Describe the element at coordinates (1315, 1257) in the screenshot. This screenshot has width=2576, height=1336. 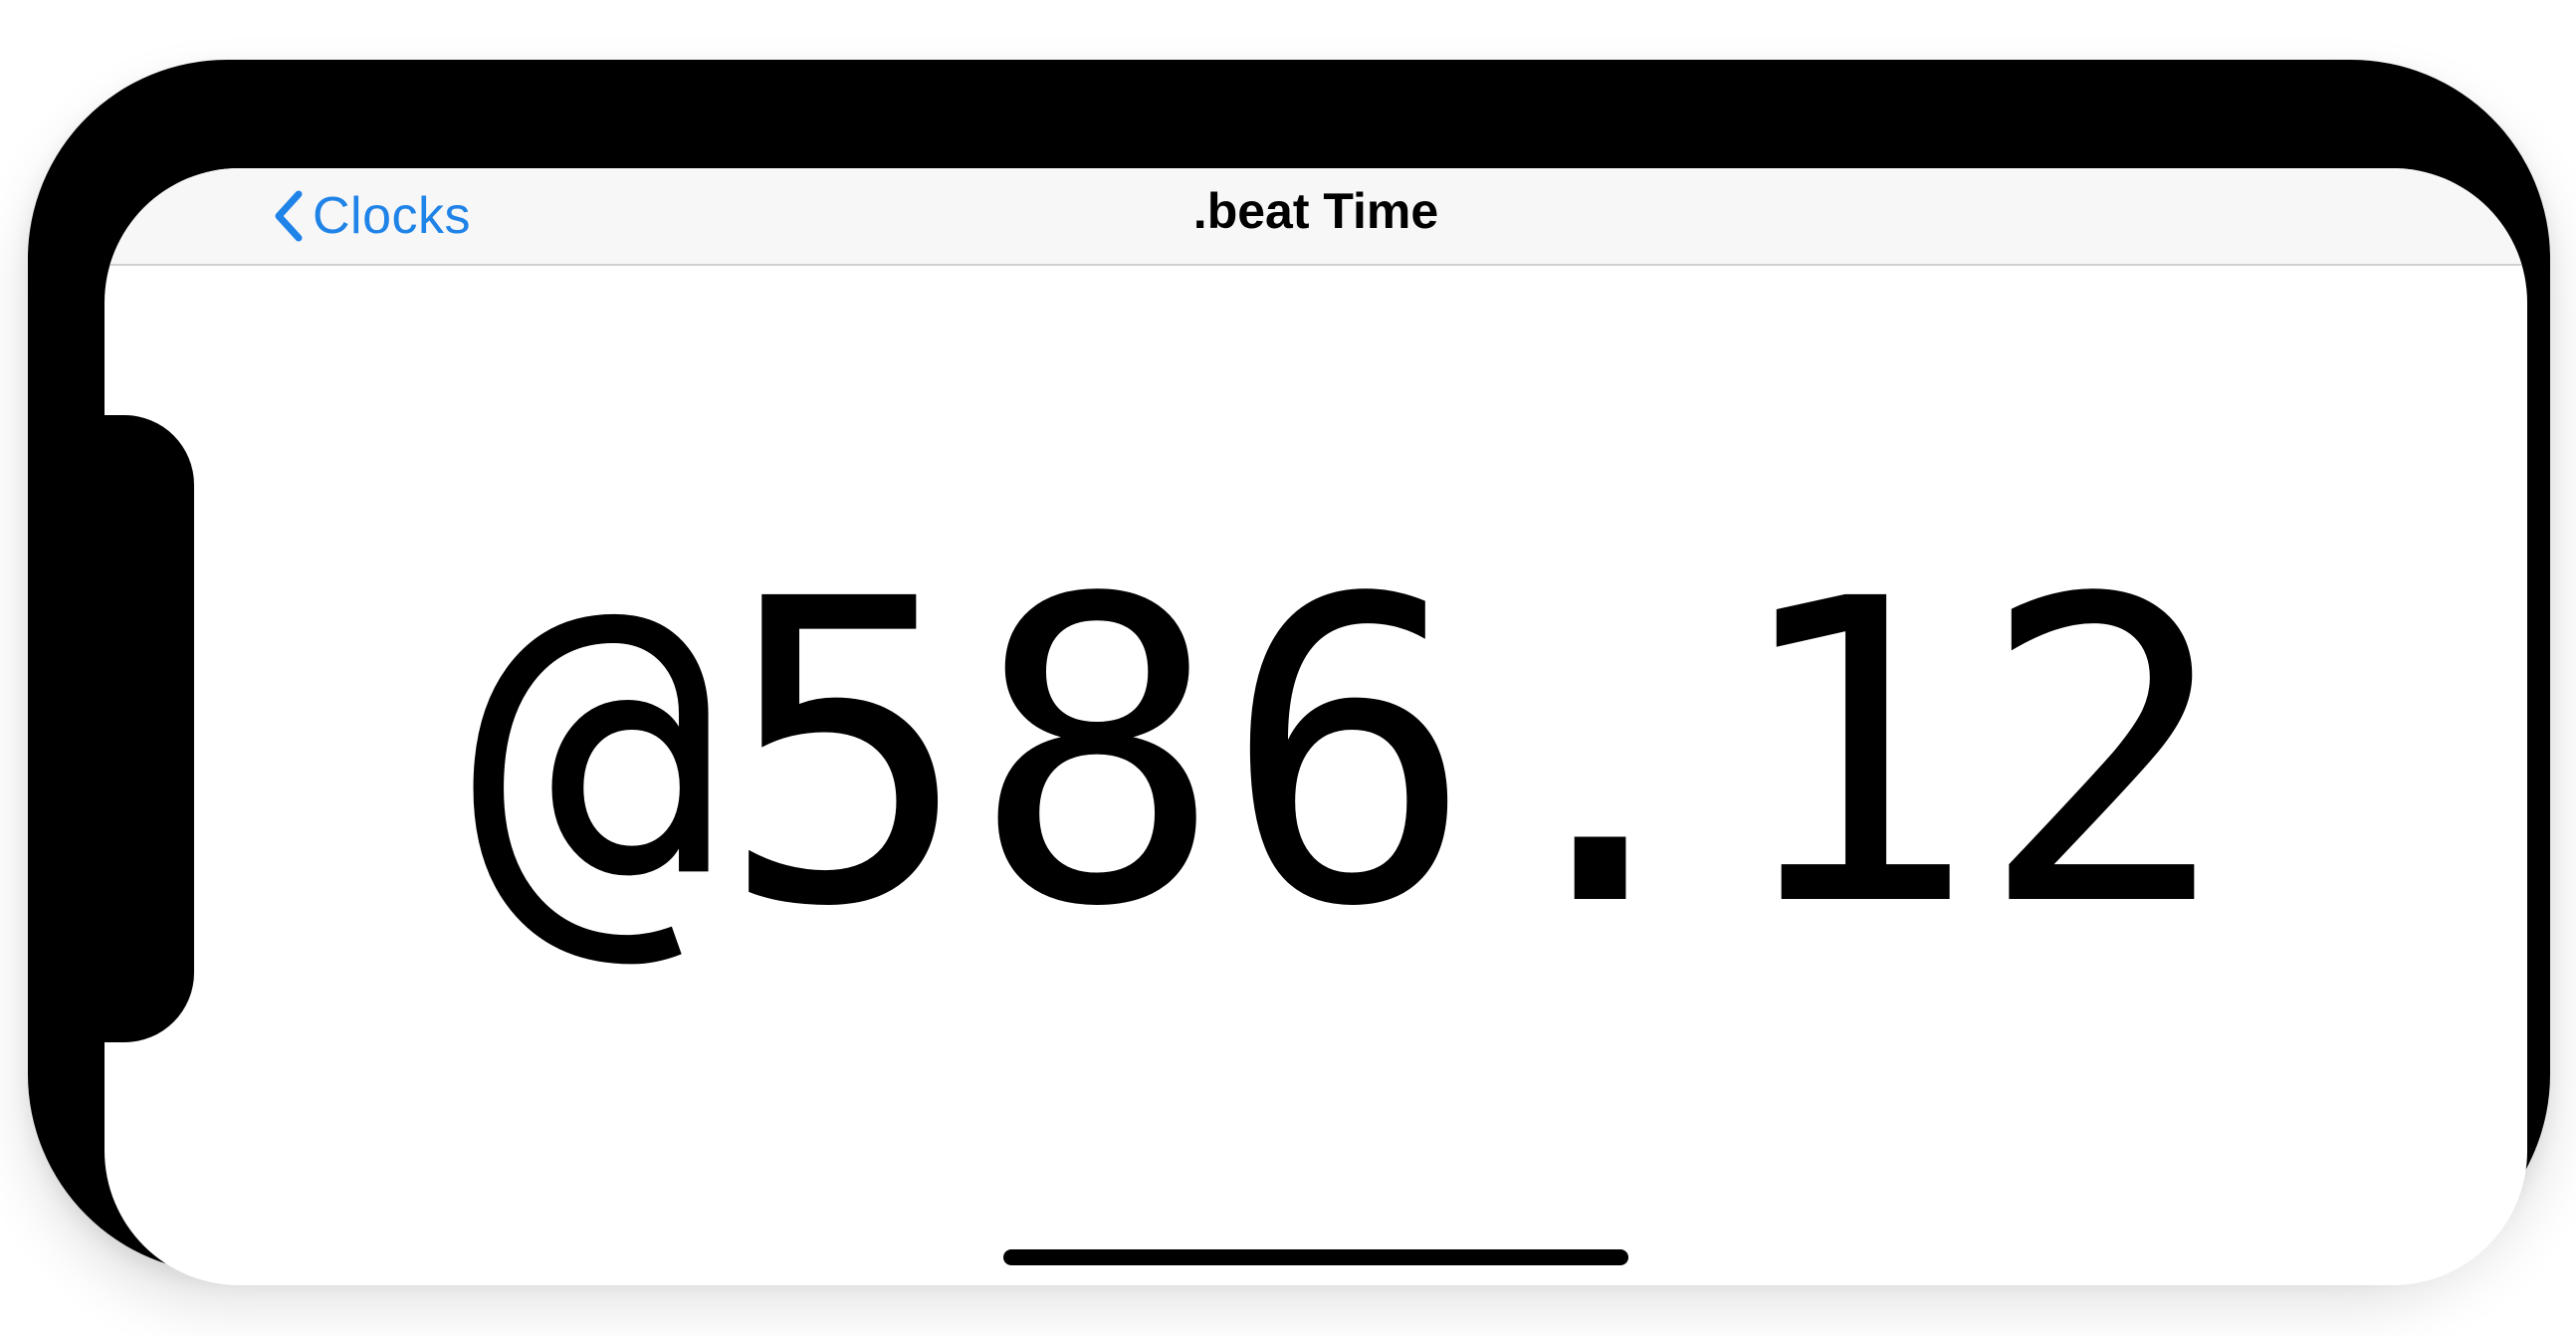
I see `home-indicator` at that location.